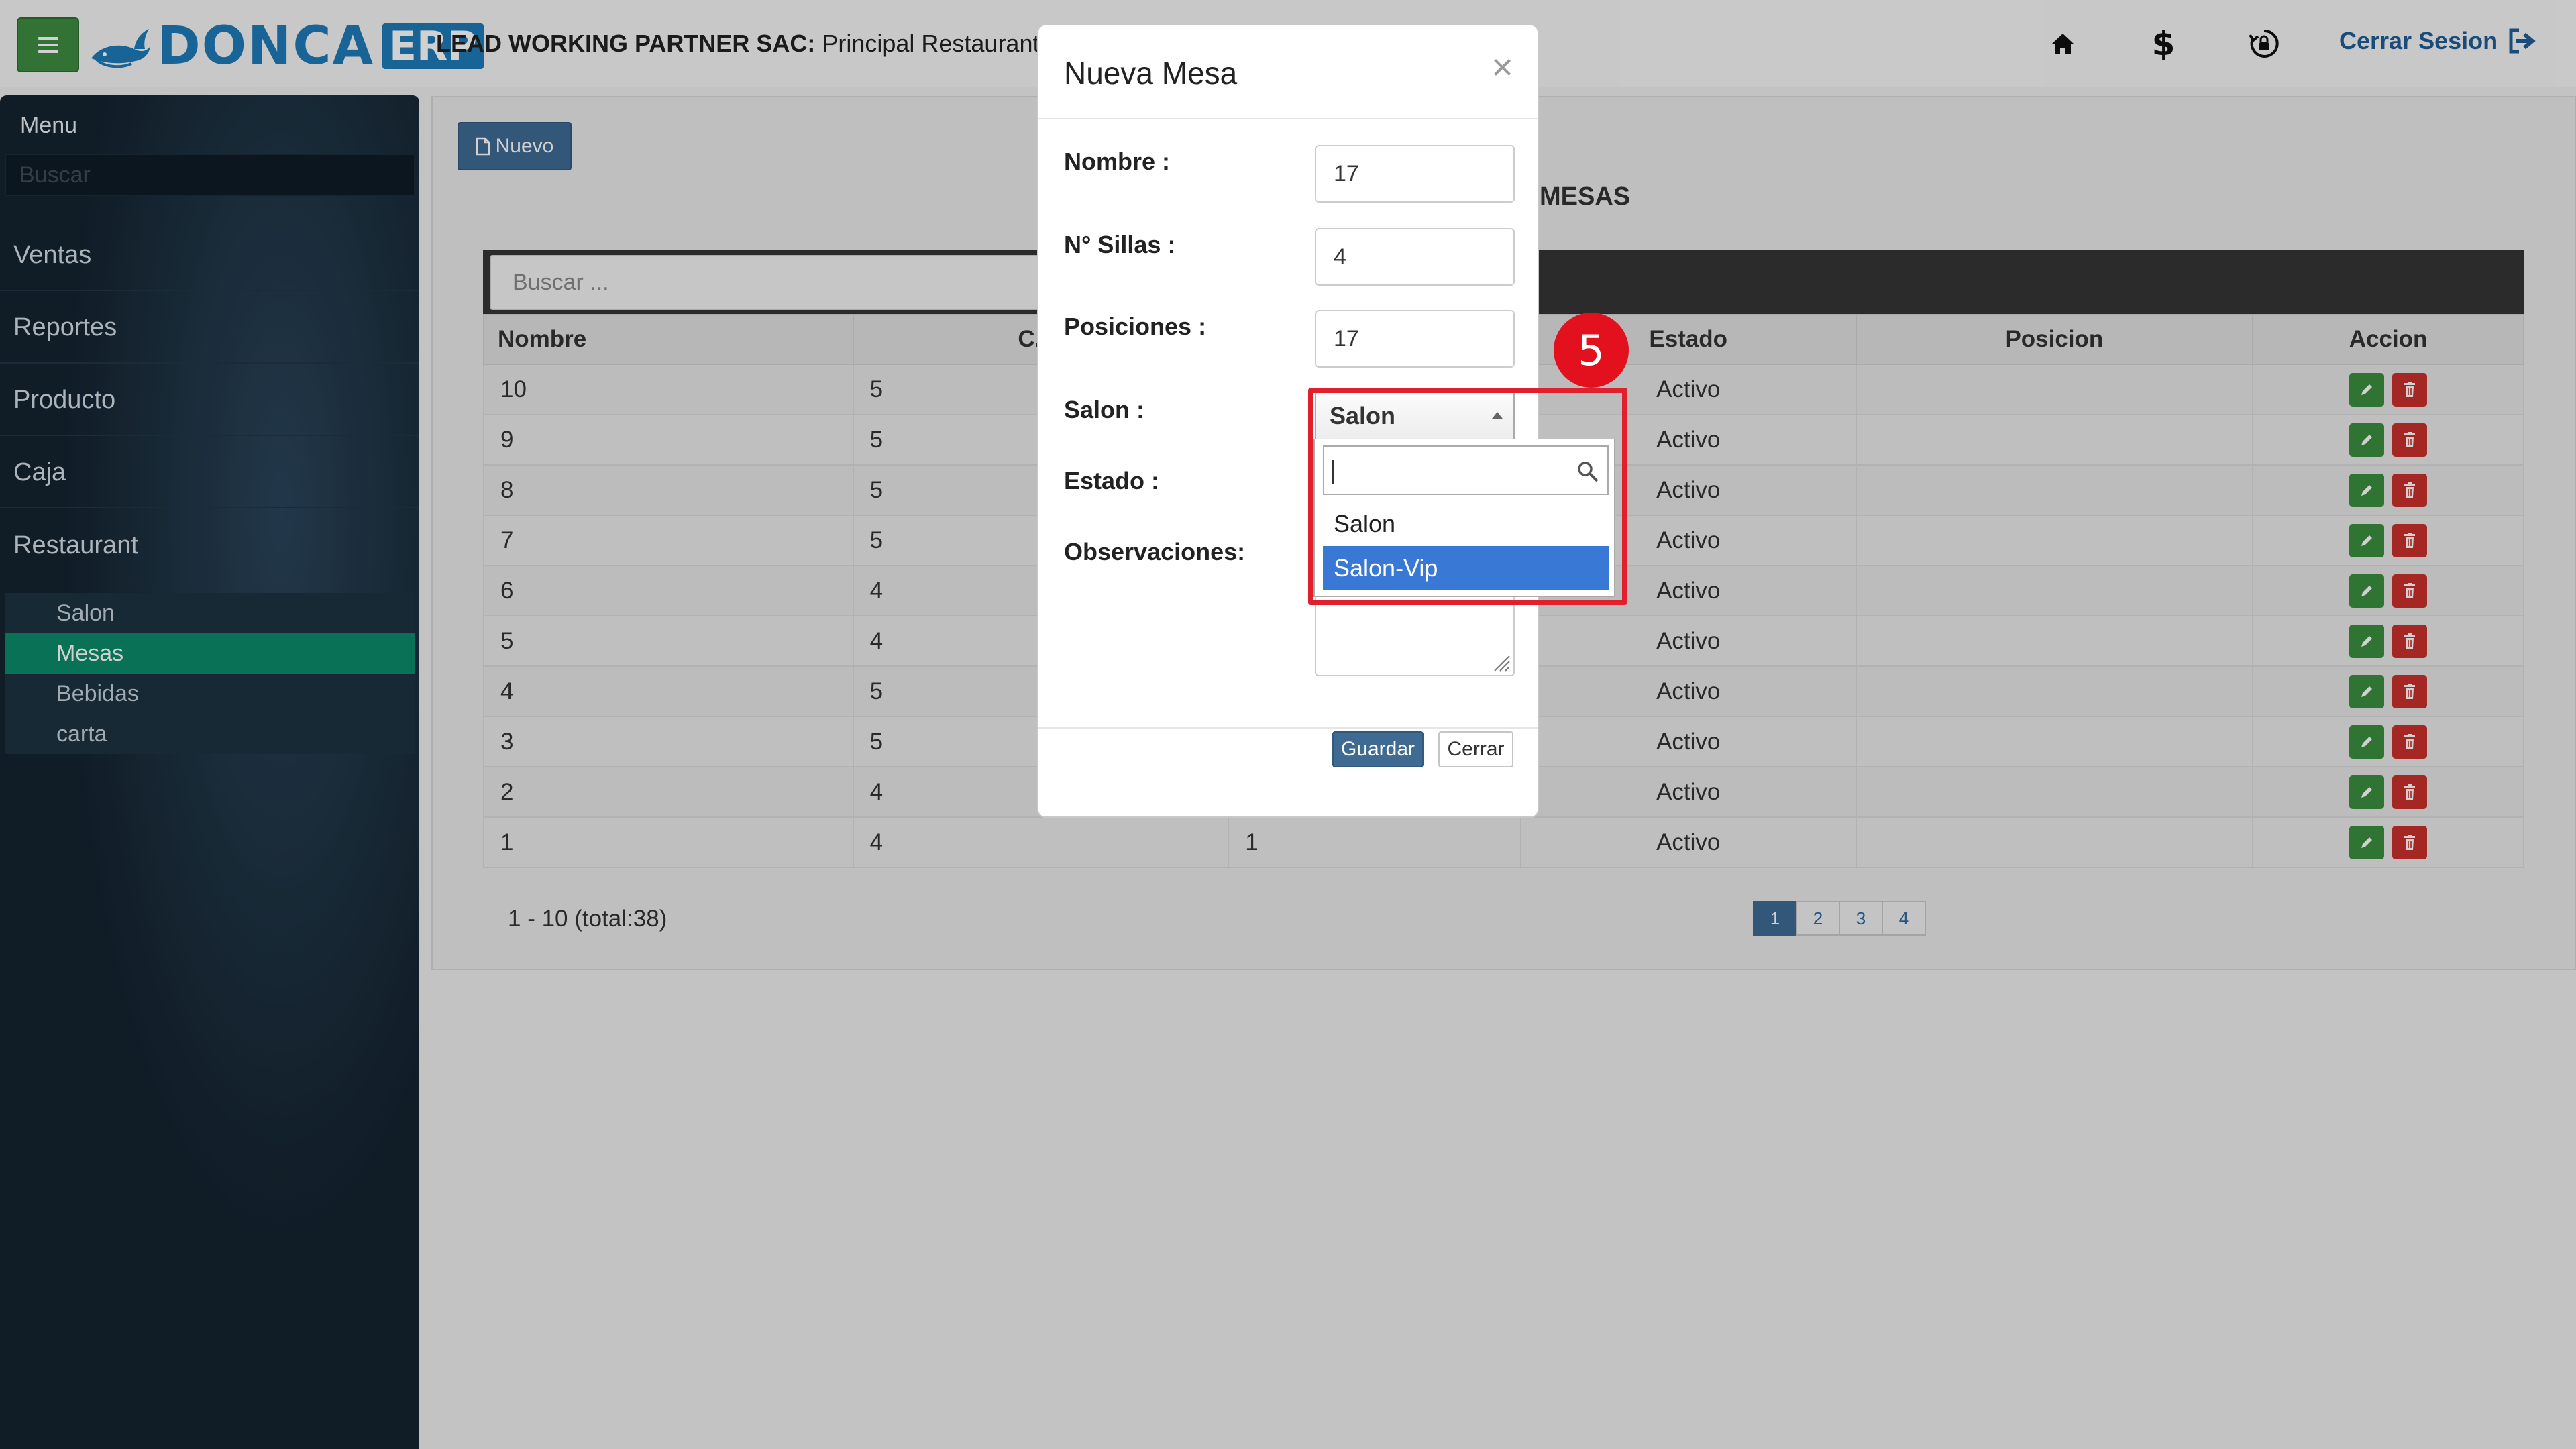  I want to click on save-button: Guardar, so click(1378, 749).